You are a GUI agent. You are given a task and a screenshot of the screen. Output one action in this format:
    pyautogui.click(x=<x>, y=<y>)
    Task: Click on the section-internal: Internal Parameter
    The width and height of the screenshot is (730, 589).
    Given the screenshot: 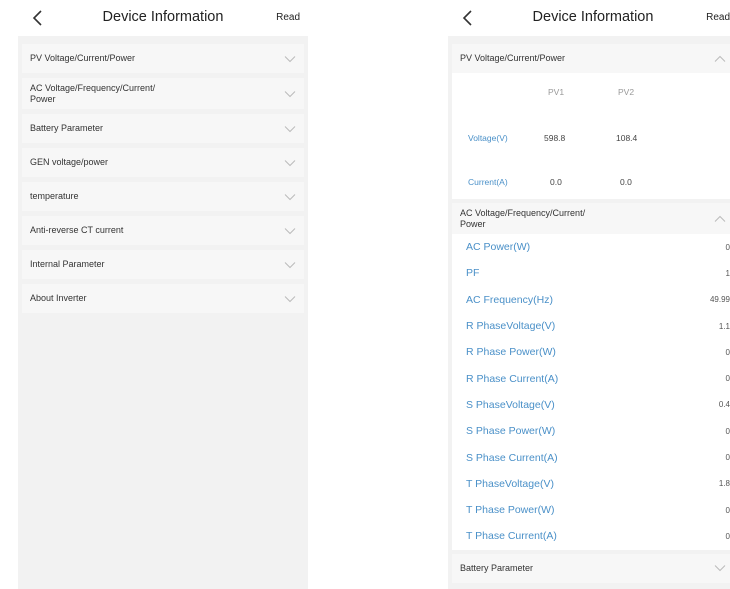 What is the action you would take?
    pyautogui.click(x=163, y=264)
    